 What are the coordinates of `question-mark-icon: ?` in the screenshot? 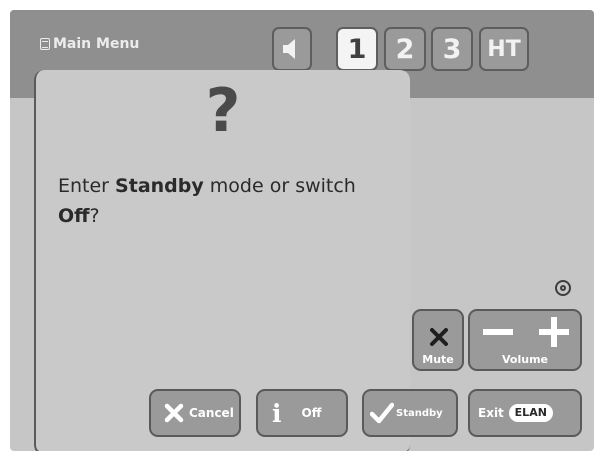 It's located at (223, 111).